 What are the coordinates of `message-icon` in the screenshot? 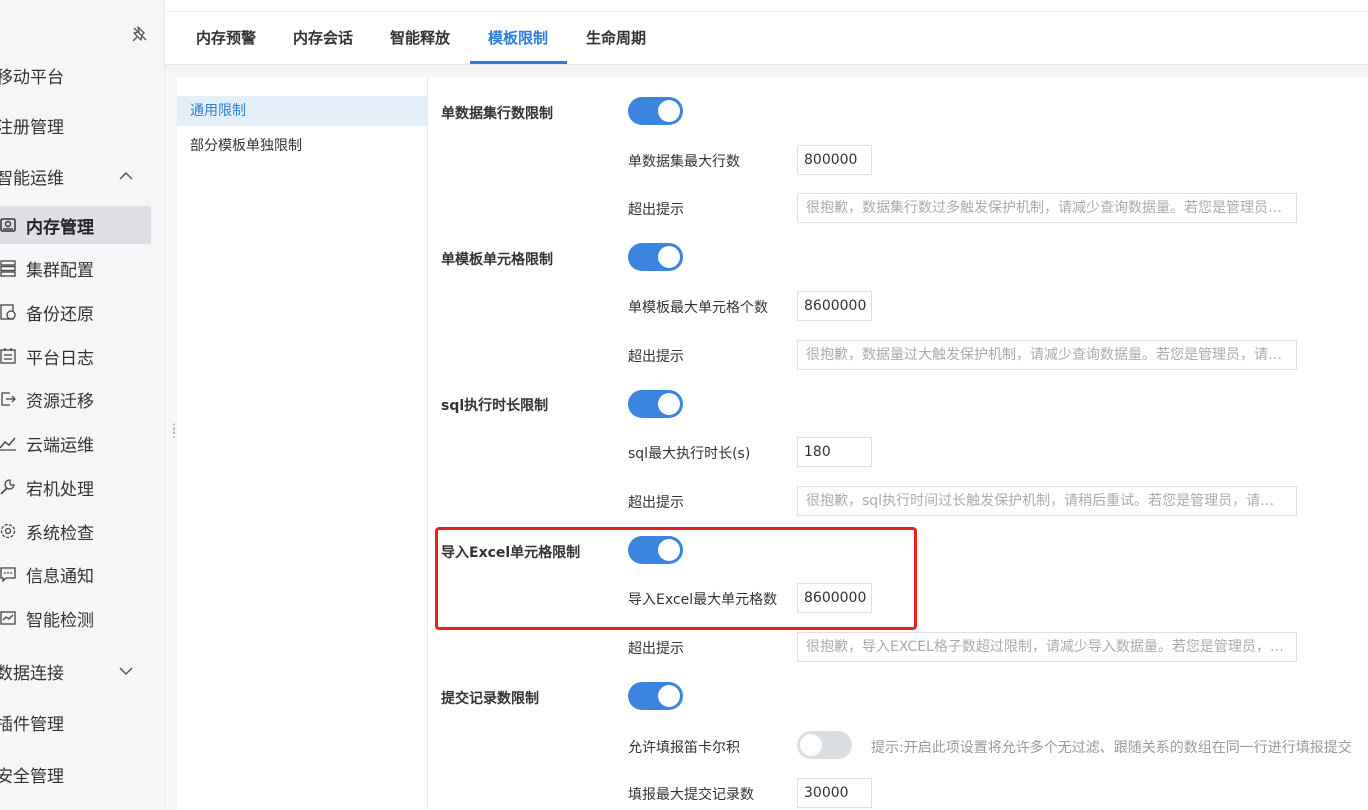 It's located at (8, 575).